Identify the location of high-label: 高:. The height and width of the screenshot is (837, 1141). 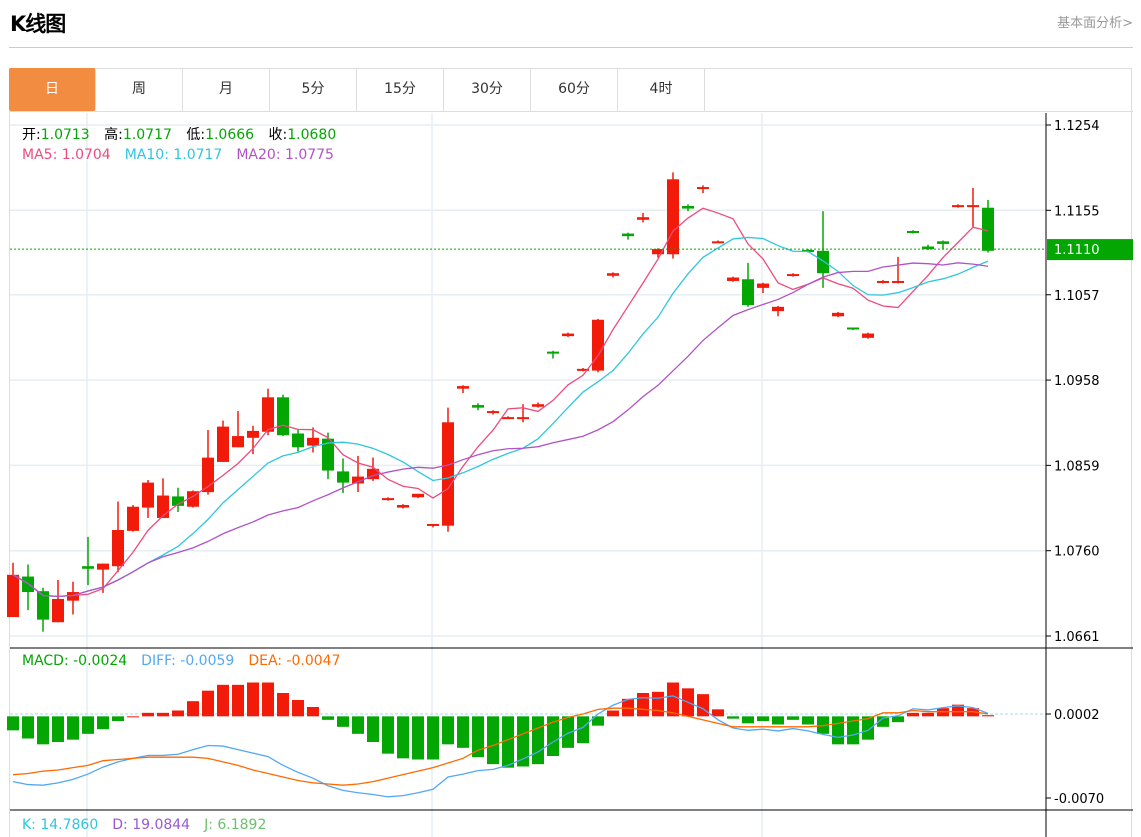
(113, 135).